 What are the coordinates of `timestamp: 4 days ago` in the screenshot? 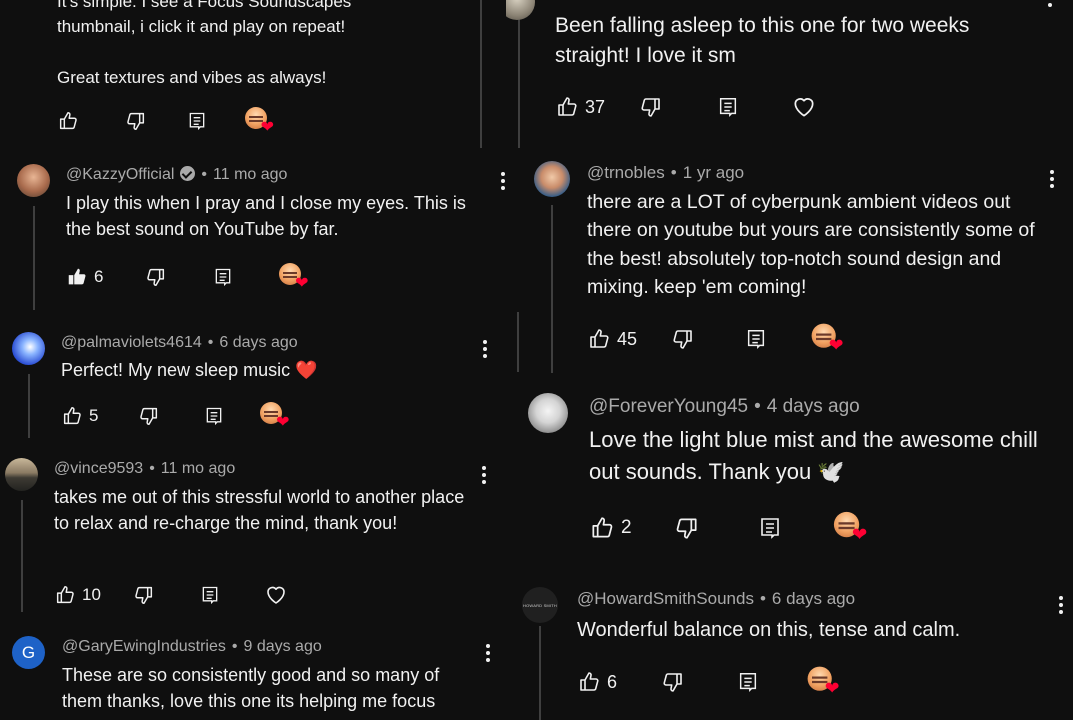 It's located at (813, 406).